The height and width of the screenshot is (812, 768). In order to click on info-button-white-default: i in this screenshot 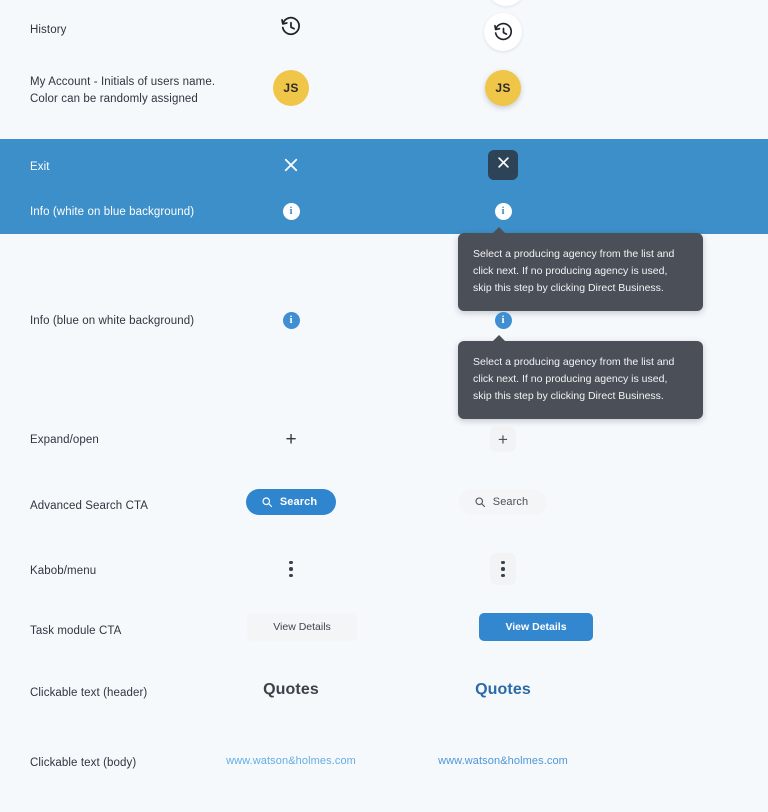, I will do `click(291, 211)`.